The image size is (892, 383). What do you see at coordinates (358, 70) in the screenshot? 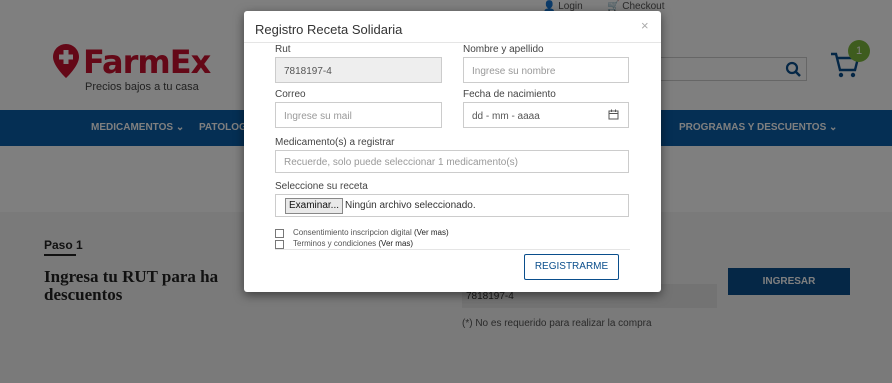
I see `rut-field: 7818197-4` at bounding box center [358, 70].